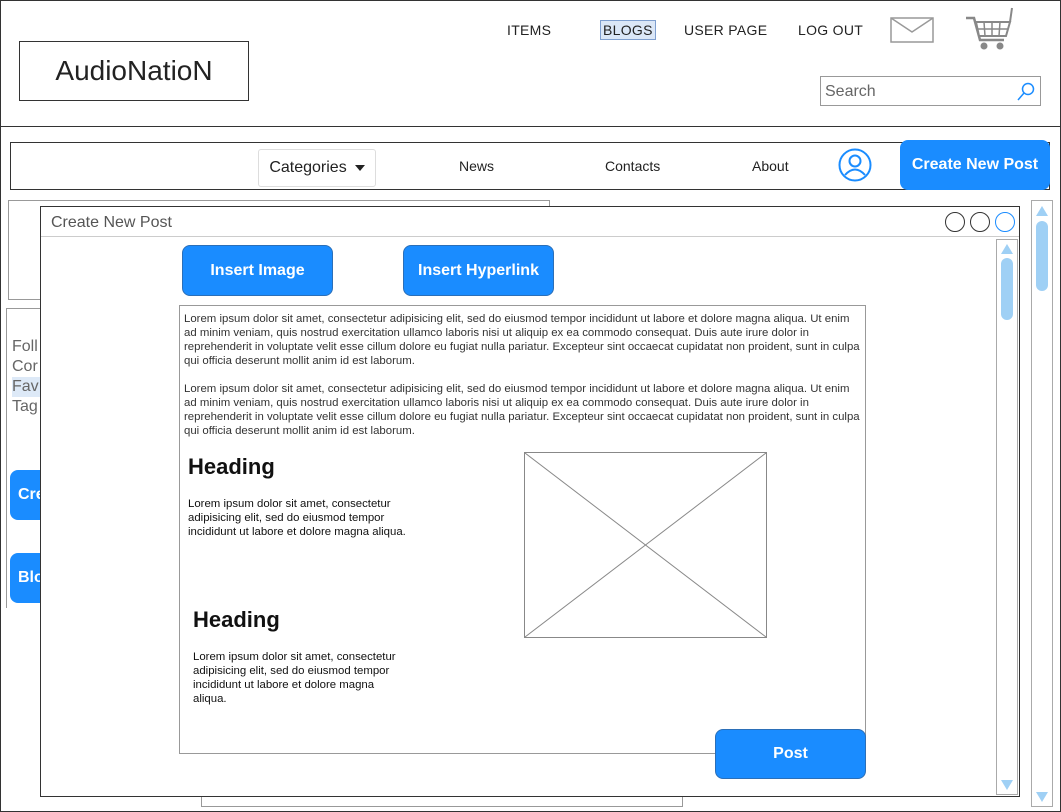 This screenshot has width=1061, height=812. What do you see at coordinates (725, 30) in the screenshot?
I see `nav-user-page: USER PAGE` at bounding box center [725, 30].